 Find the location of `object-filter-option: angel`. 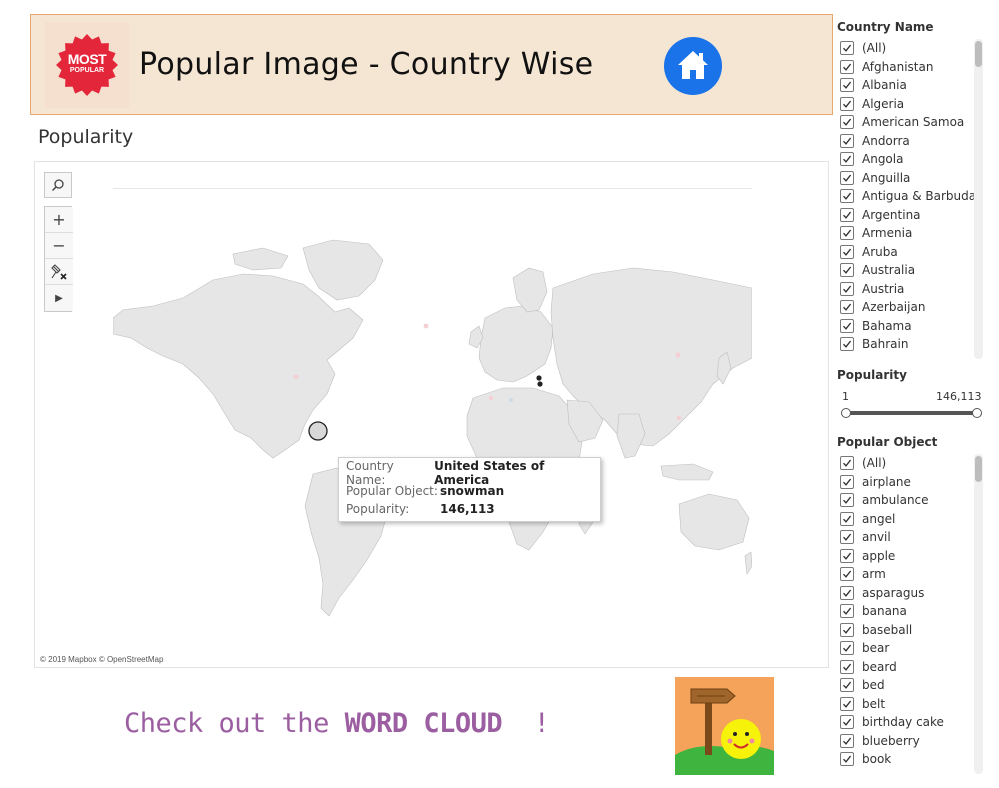

object-filter-option: angel is located at coordinates (912, 519).